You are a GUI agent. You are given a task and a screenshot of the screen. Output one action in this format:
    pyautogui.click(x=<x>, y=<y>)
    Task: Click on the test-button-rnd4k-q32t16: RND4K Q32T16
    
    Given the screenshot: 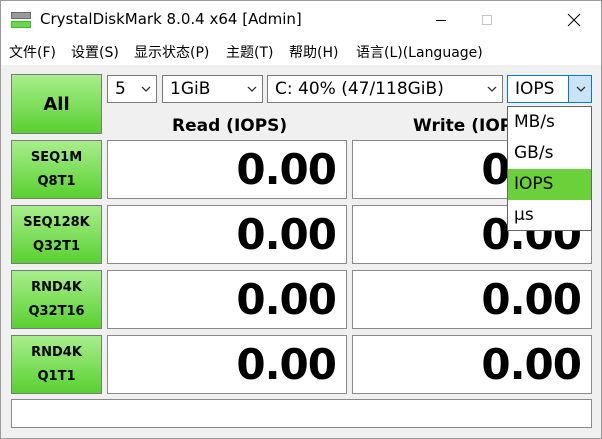 What is the action you would take?
    pyautogui.click(x=56, y=299)
    